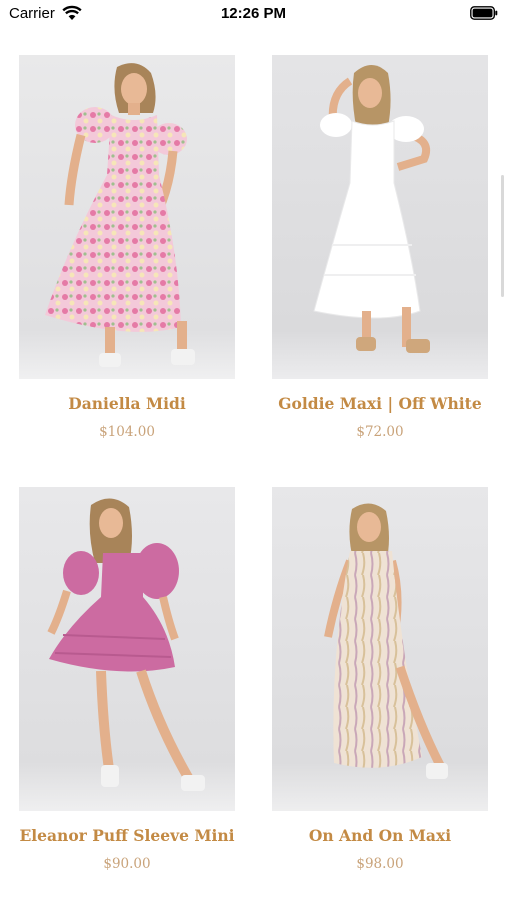 The height and width of the screenshot is (900, 507). What do you see at coordinates (127, 835) in the screenshot?
I see `product-name: Eleanor Puff Sleeve Mini` at bounding box center [127, 835].